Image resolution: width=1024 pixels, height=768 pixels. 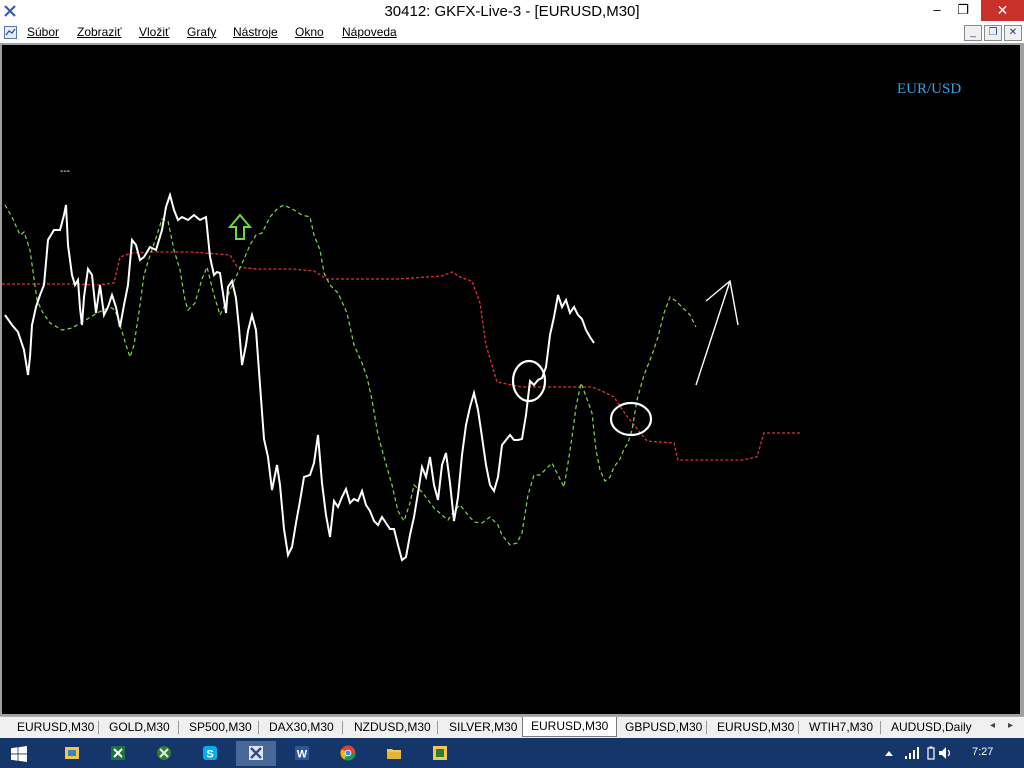 I want to click on windows-logo-icon, so click(x=19, y=754).